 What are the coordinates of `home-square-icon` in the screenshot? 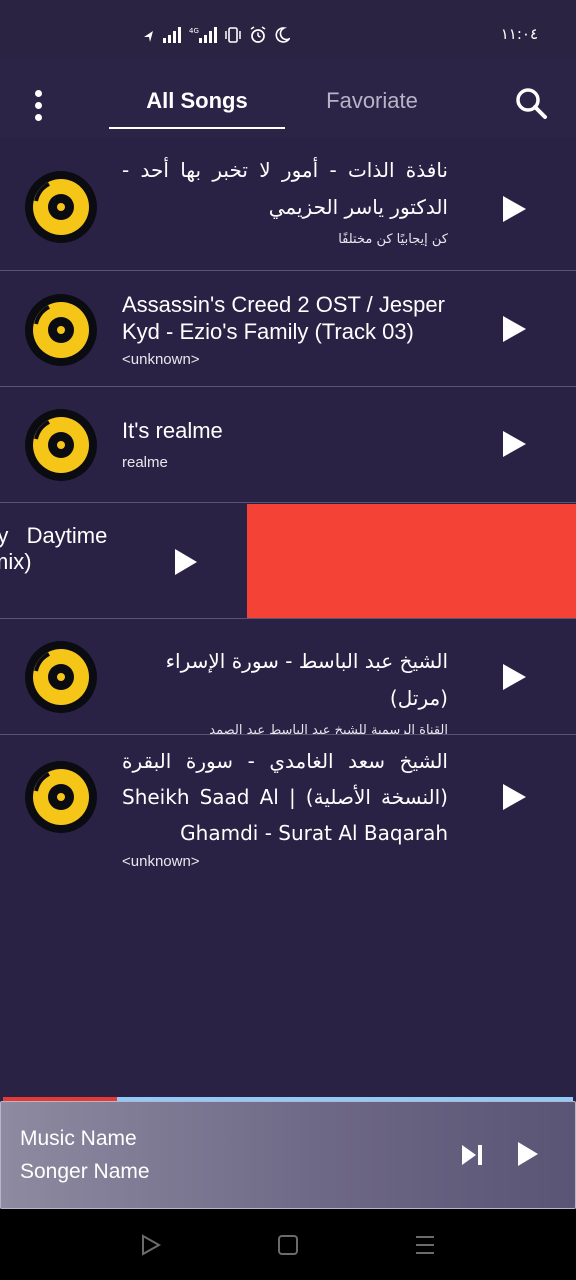 It's located at (288, 1245).